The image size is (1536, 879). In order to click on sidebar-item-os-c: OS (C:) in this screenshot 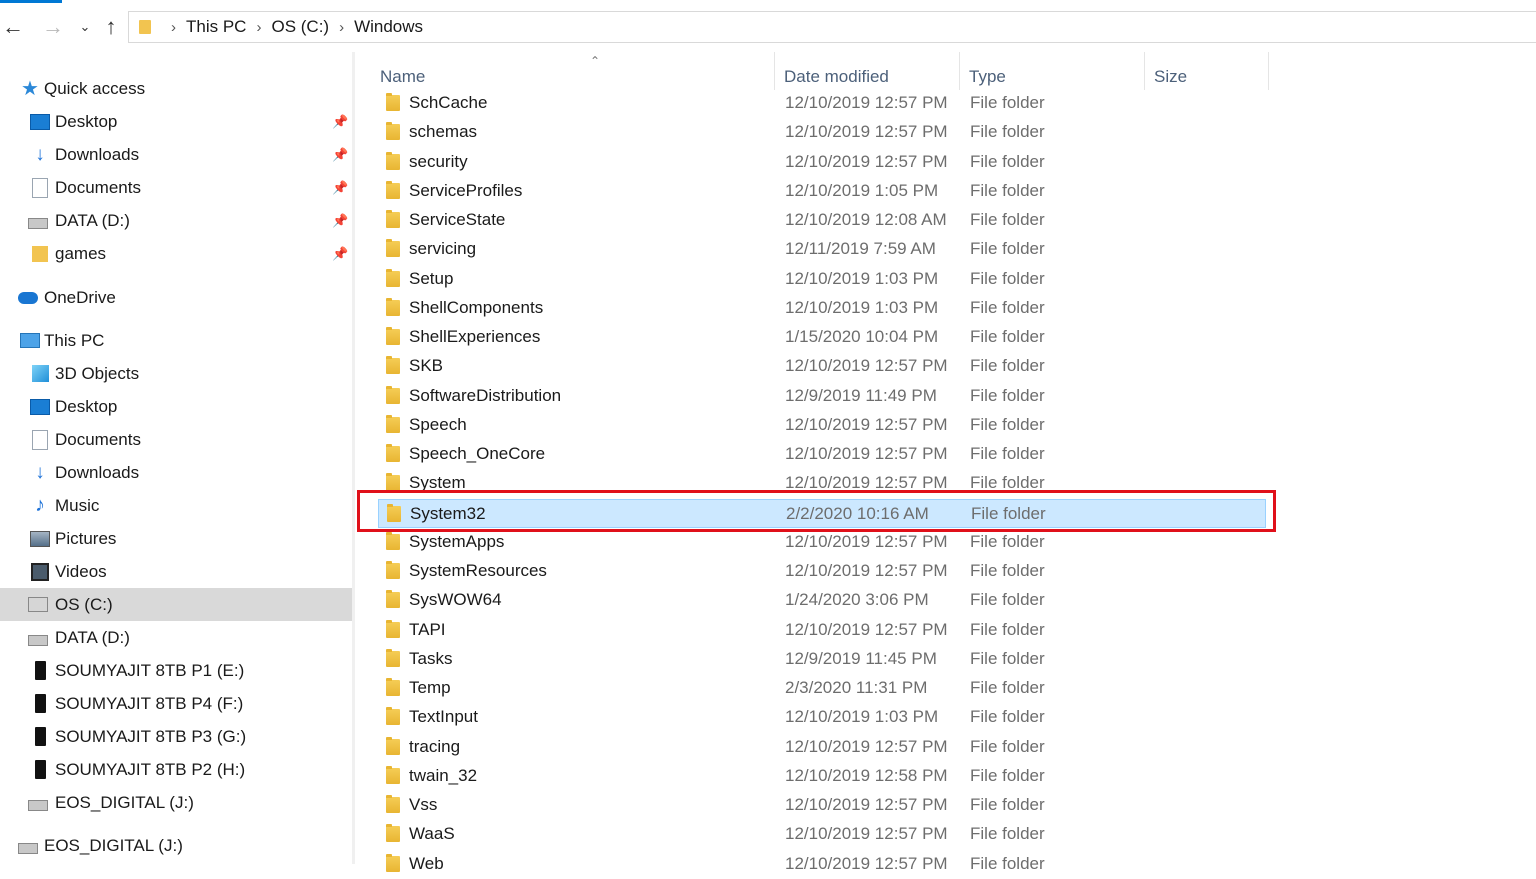, I will do `click(176, 604)`.